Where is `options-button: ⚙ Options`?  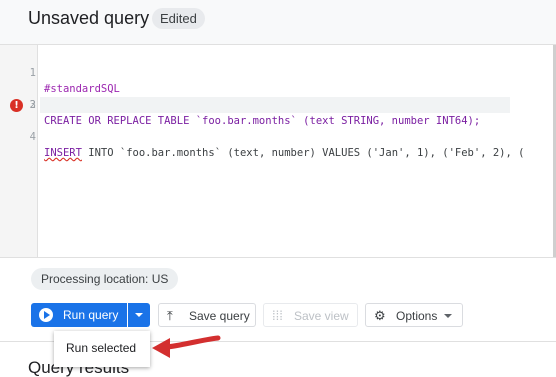
options-button: ⚙ Options is located at coordinates (414, 315).